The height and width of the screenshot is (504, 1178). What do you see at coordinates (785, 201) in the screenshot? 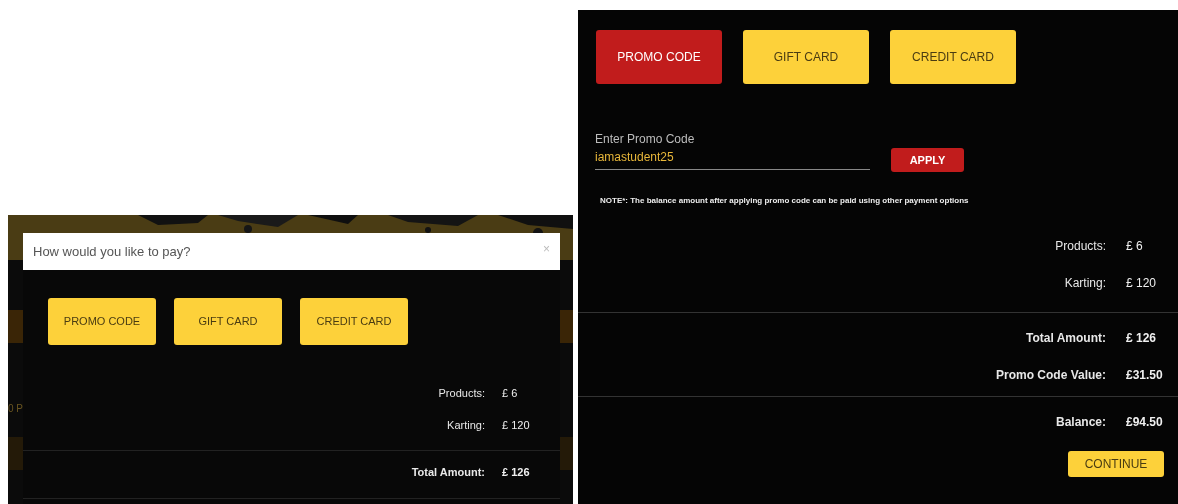
I see `note-text: NOTE*: The balance amount after applying promo code can be paid using other payment options` at bounding box center [785, 201].